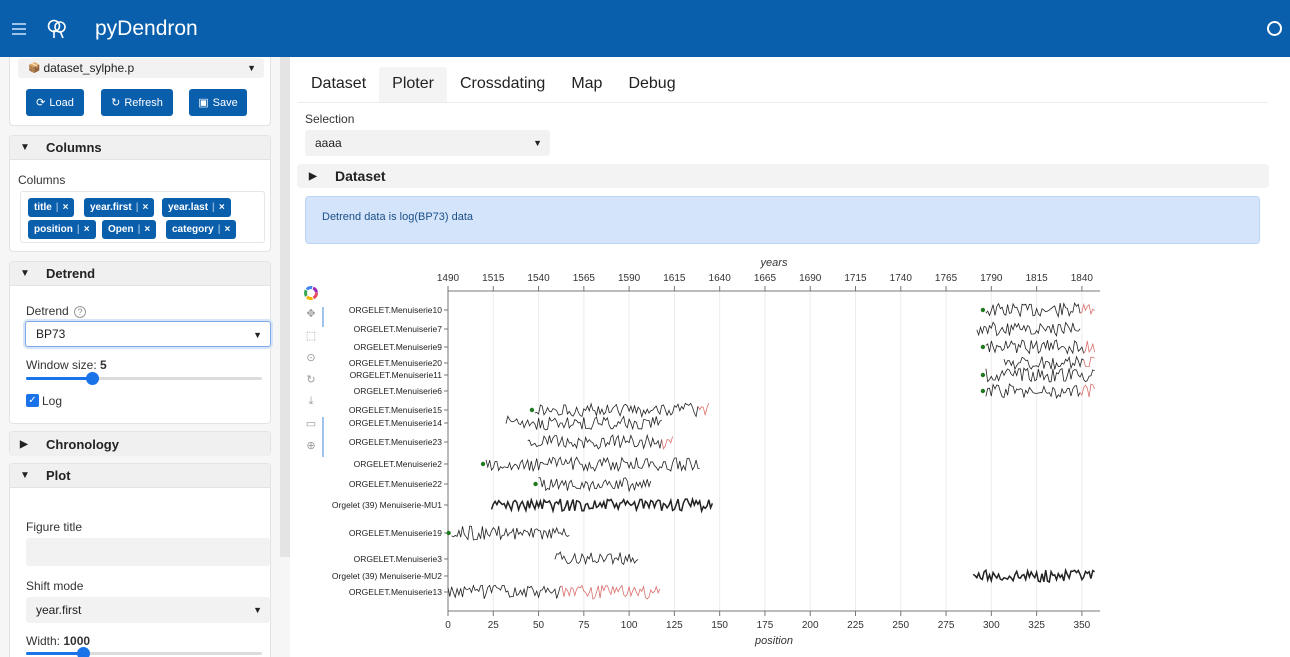 This screenshot has height=657, width=1290. What do you see at coordinates (93, 378) in the screenshot?
I see `window-size-handle` at bounding box center [93, 378].